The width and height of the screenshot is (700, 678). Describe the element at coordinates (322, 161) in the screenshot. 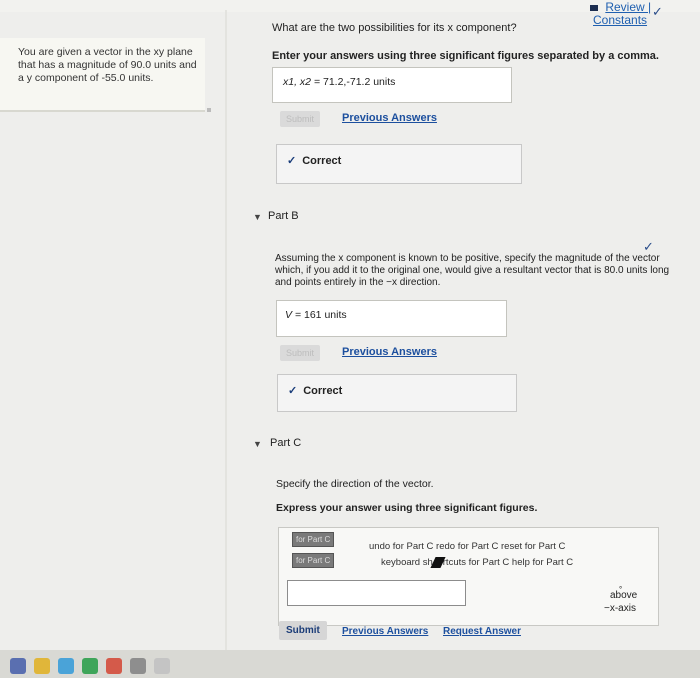

I see `part-a-feedback-text: Correct` at that location.